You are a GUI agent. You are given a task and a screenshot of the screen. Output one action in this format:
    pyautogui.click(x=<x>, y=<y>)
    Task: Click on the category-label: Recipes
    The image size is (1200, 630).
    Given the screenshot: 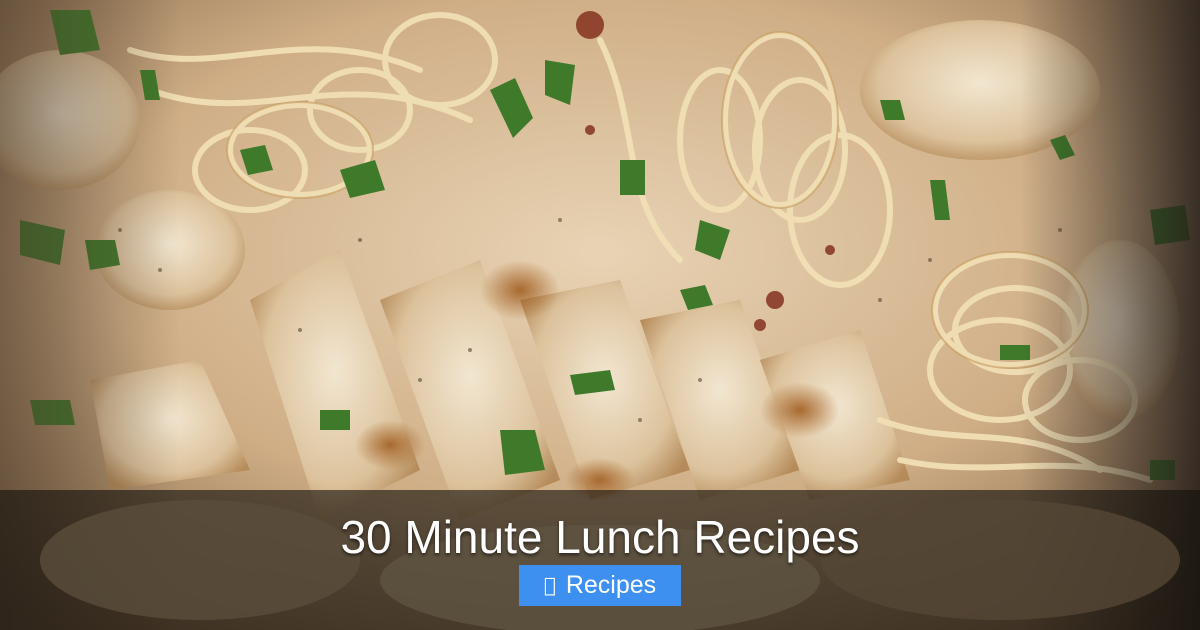 What is the action you would take?
    pyautogui.click(x=607, y=585)
    